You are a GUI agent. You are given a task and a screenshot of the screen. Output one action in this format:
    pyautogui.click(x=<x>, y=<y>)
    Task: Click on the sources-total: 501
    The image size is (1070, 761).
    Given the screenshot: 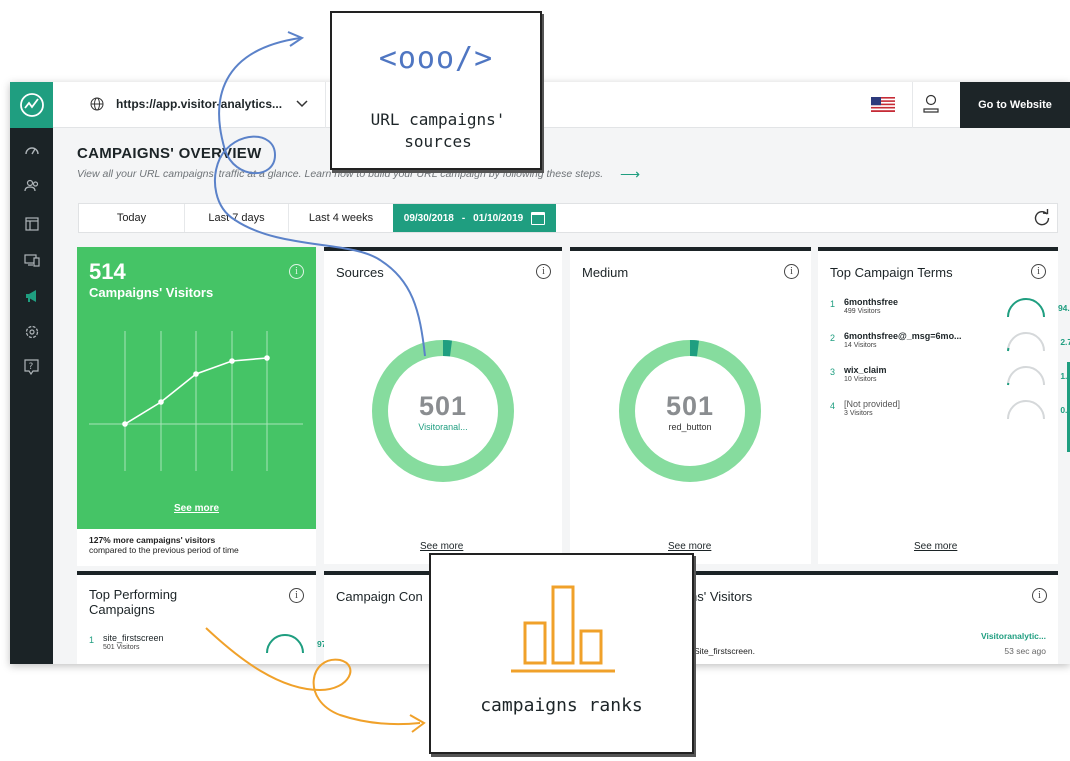 What is the action you would take?
    pyautogui.click(x=443, y=406)
    